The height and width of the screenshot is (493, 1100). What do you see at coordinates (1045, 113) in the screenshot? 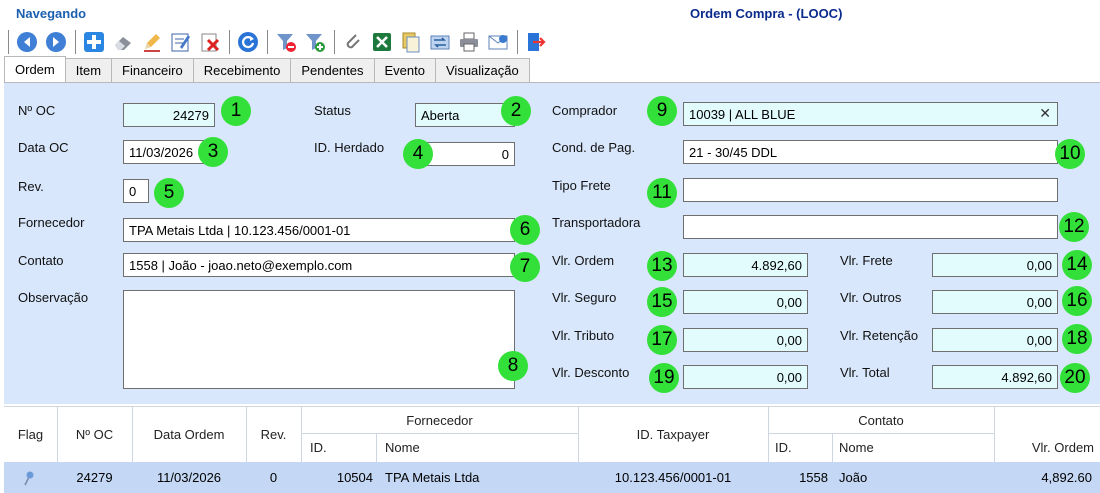
I see `close-icon: ✕` at bounding box center [1045, 113].